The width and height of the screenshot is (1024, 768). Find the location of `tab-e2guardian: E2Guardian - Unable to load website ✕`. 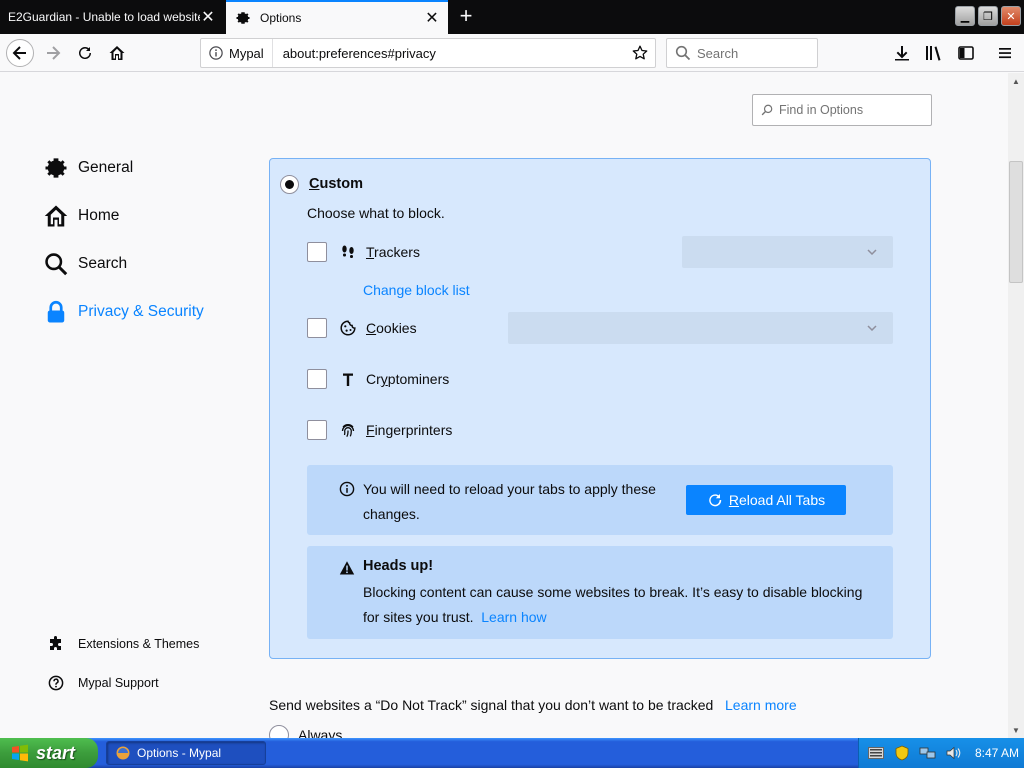

tab-e2guardian: E2Guardian - Unable to load website ✕ is located at coordinates (112, 17).